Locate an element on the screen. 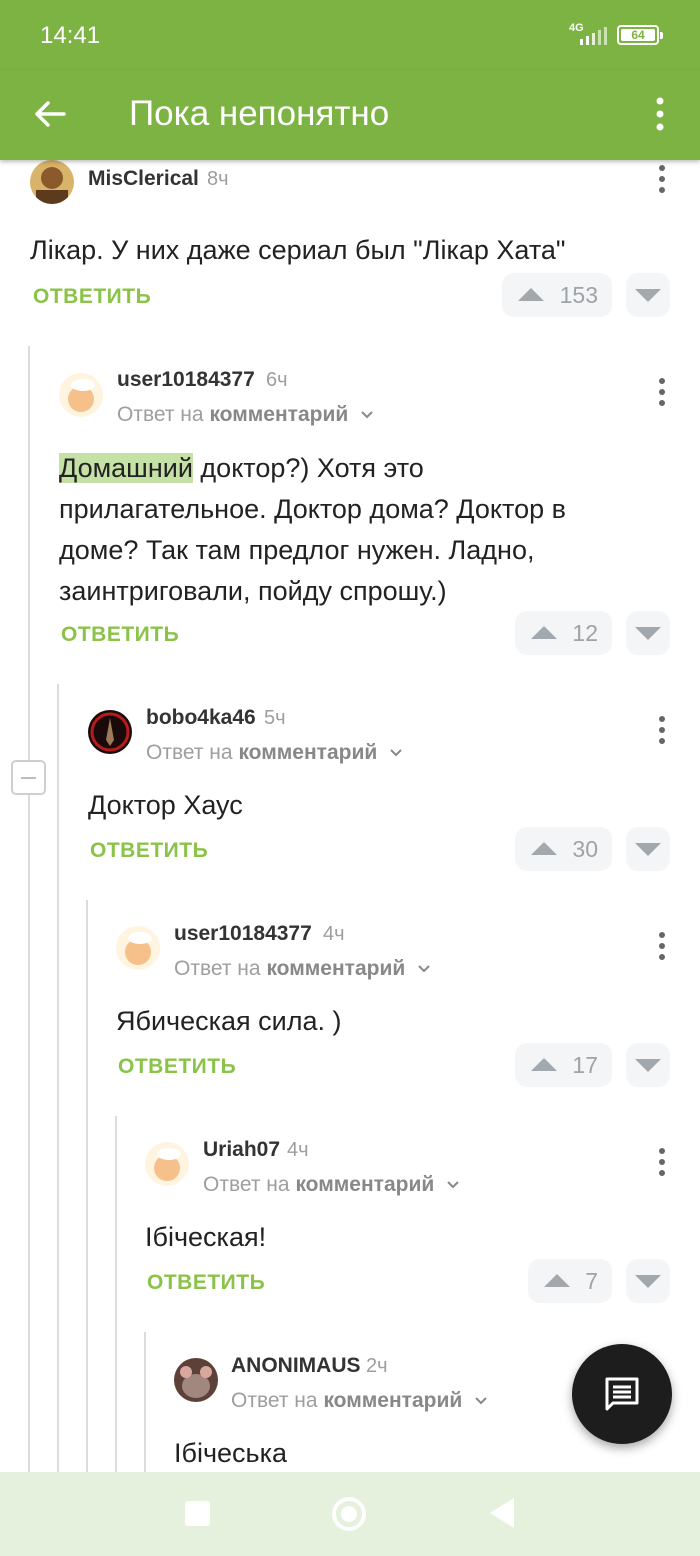 The image size is (700, 1556). upvote-button: 153 is located at coordinates (557, 295).